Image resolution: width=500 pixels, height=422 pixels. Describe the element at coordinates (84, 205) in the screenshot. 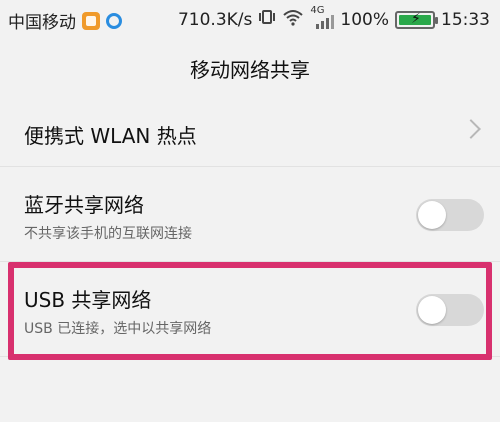

I see `bluetooth-tethering-title: 蓝牙共享网络` at that location.